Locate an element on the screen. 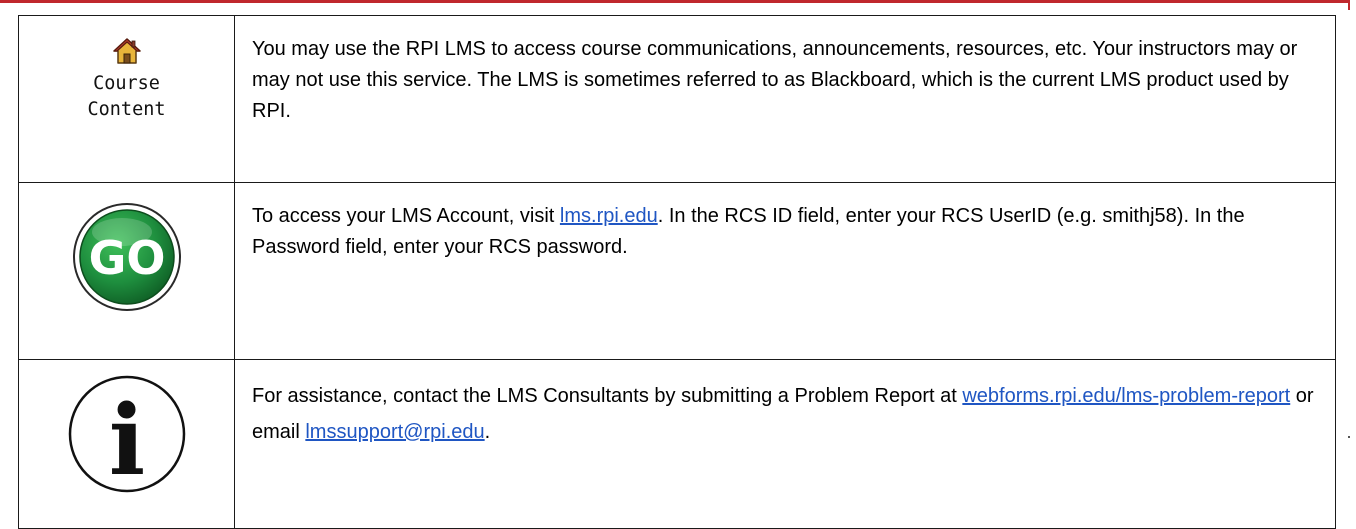  course-content-cell: Course Content is located at coordinates (126, 99).